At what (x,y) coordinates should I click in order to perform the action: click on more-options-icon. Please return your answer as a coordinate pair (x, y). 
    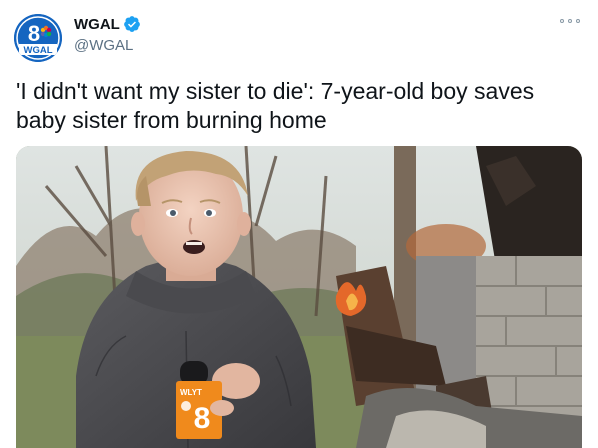
    Looking at the image, I should click on (570, 21).